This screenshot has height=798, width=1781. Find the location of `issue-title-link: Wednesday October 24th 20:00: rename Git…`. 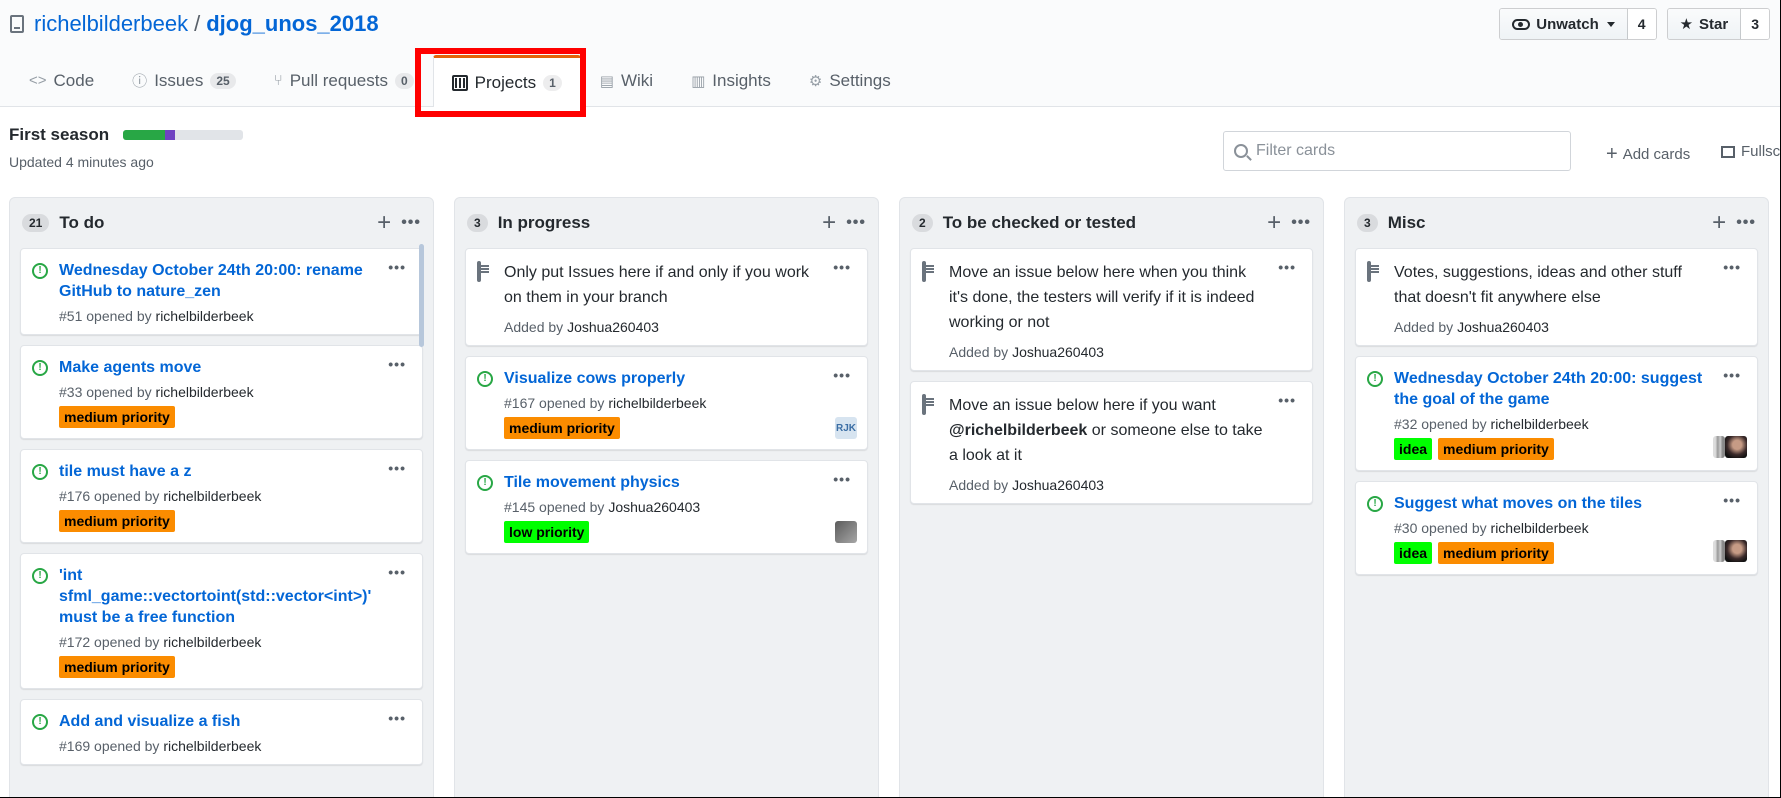

issue-title-link: Wednesday October 24th 20:00: rename Git… is located at coordinates (234, 281).